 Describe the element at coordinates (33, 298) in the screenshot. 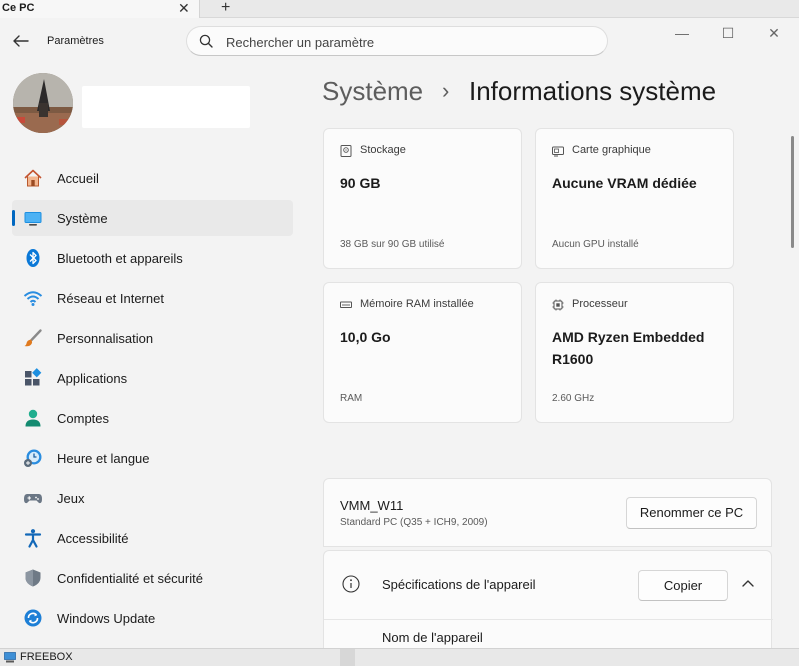

I see `wifi-icon` at that location.